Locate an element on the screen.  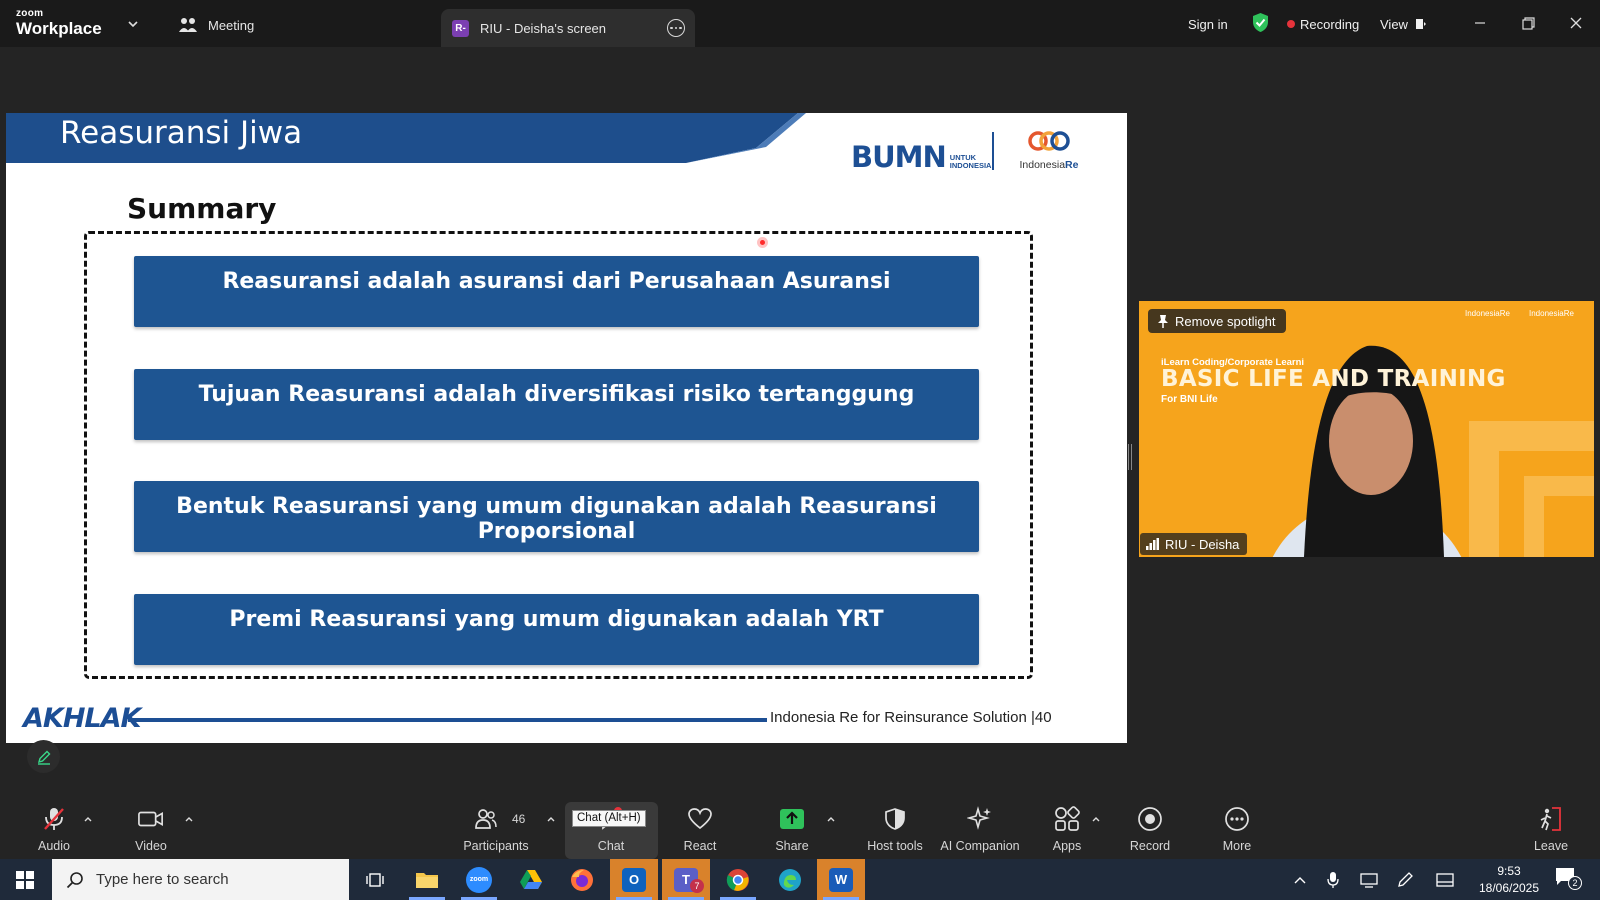
taskbar-chrome is located at coordinates (738, 879).